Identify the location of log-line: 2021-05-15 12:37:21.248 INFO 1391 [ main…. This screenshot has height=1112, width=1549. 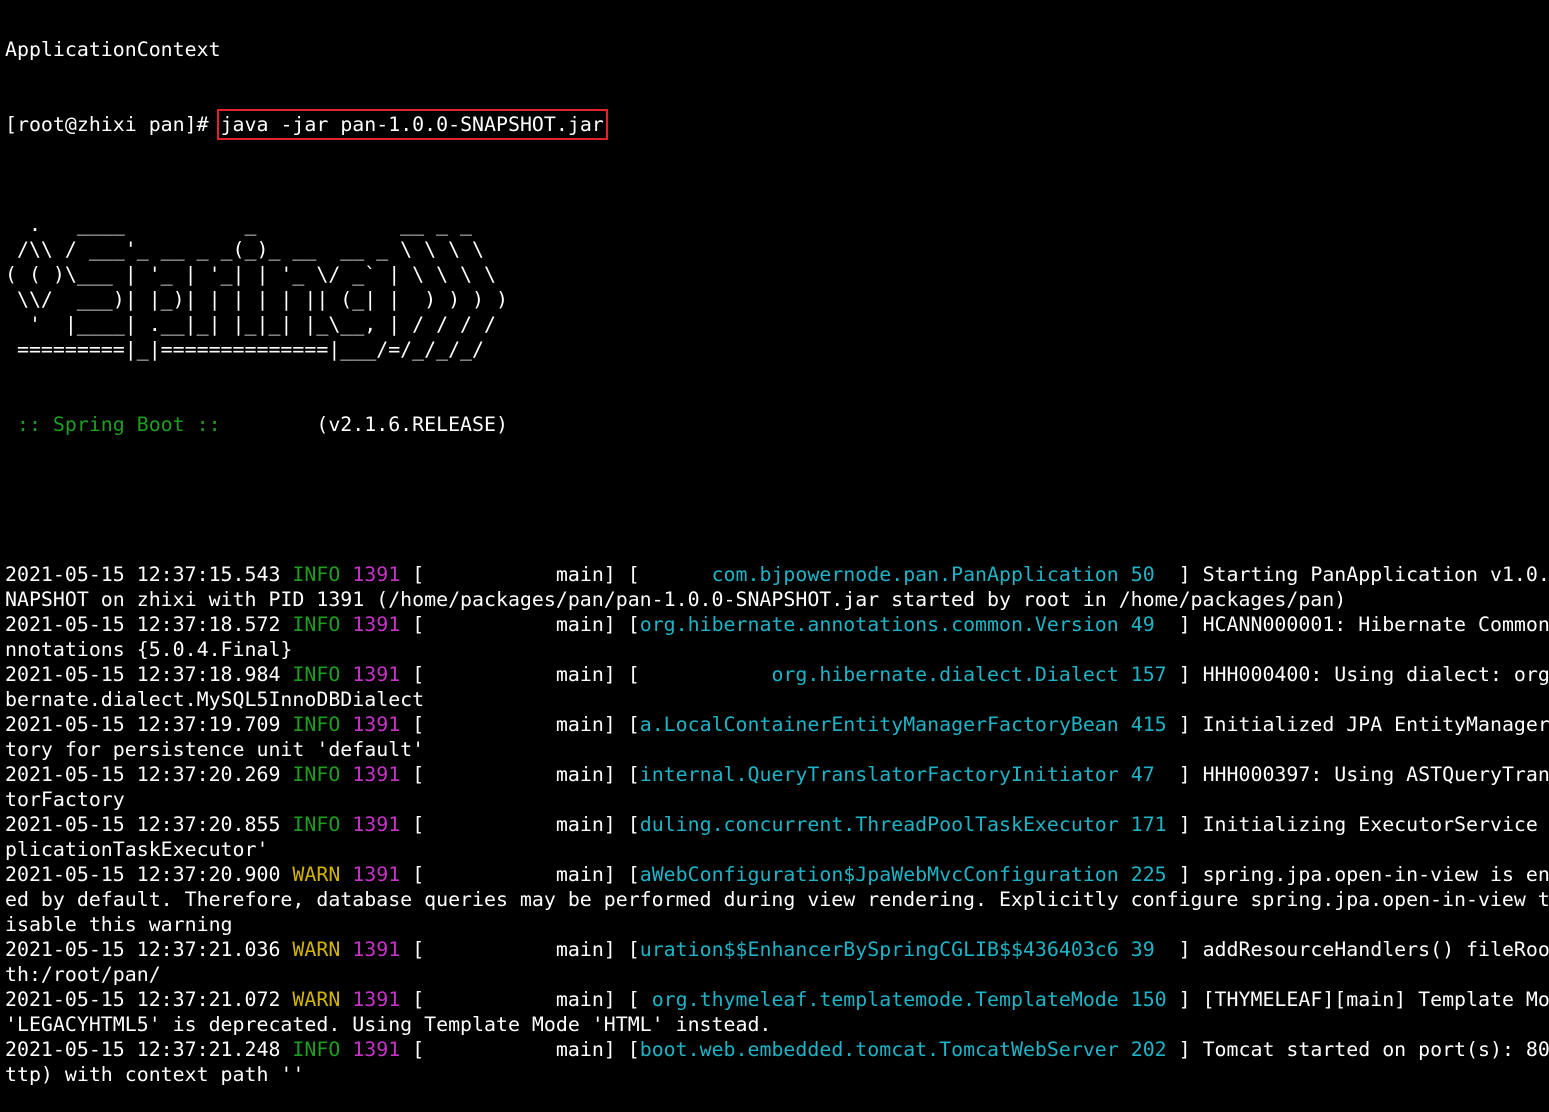
(777, 1049).